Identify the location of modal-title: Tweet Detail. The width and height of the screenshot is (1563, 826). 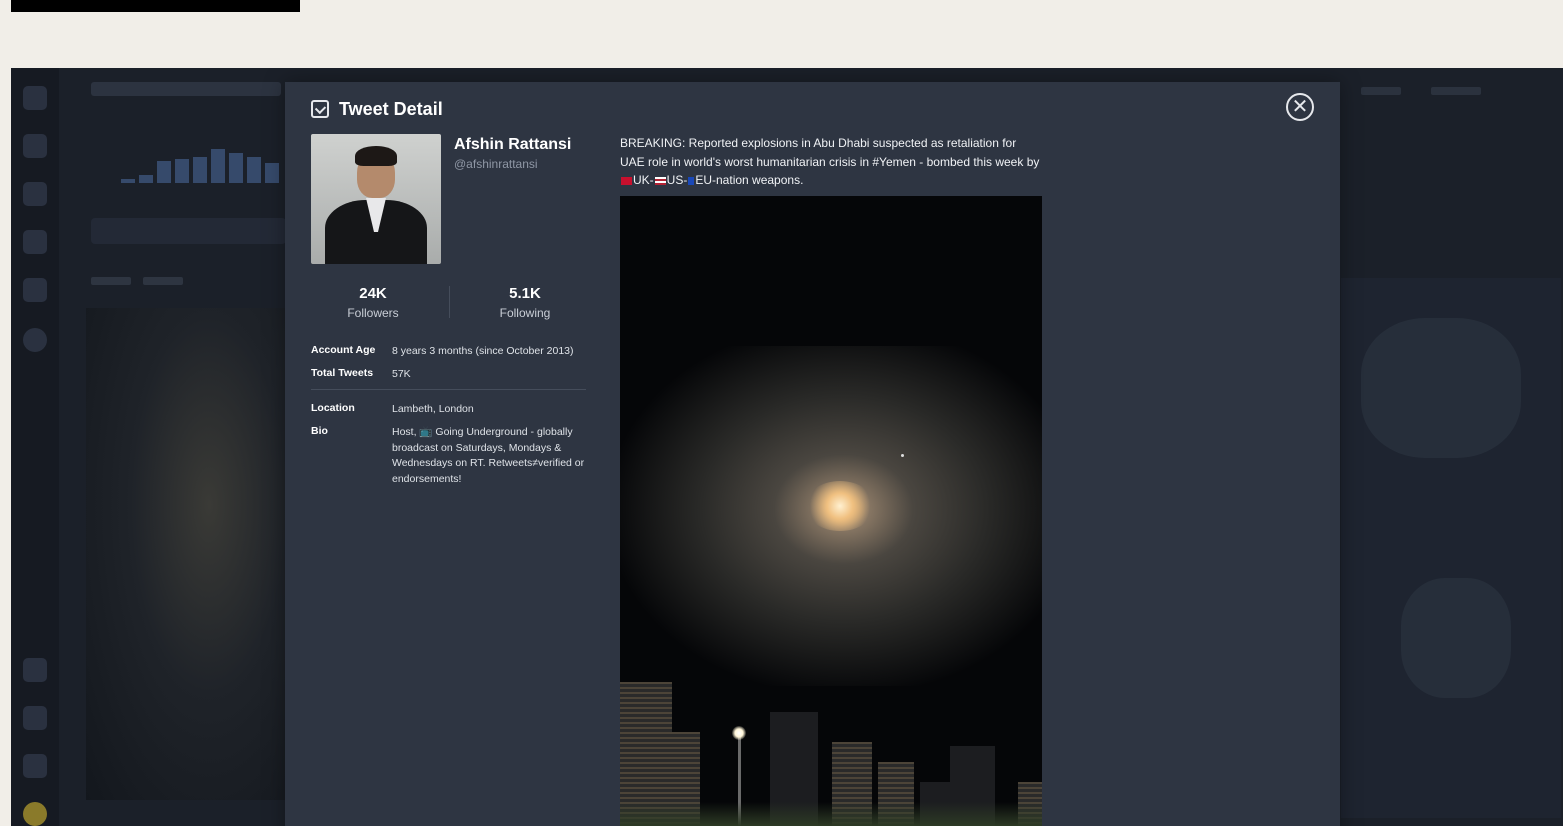
(391, 108).